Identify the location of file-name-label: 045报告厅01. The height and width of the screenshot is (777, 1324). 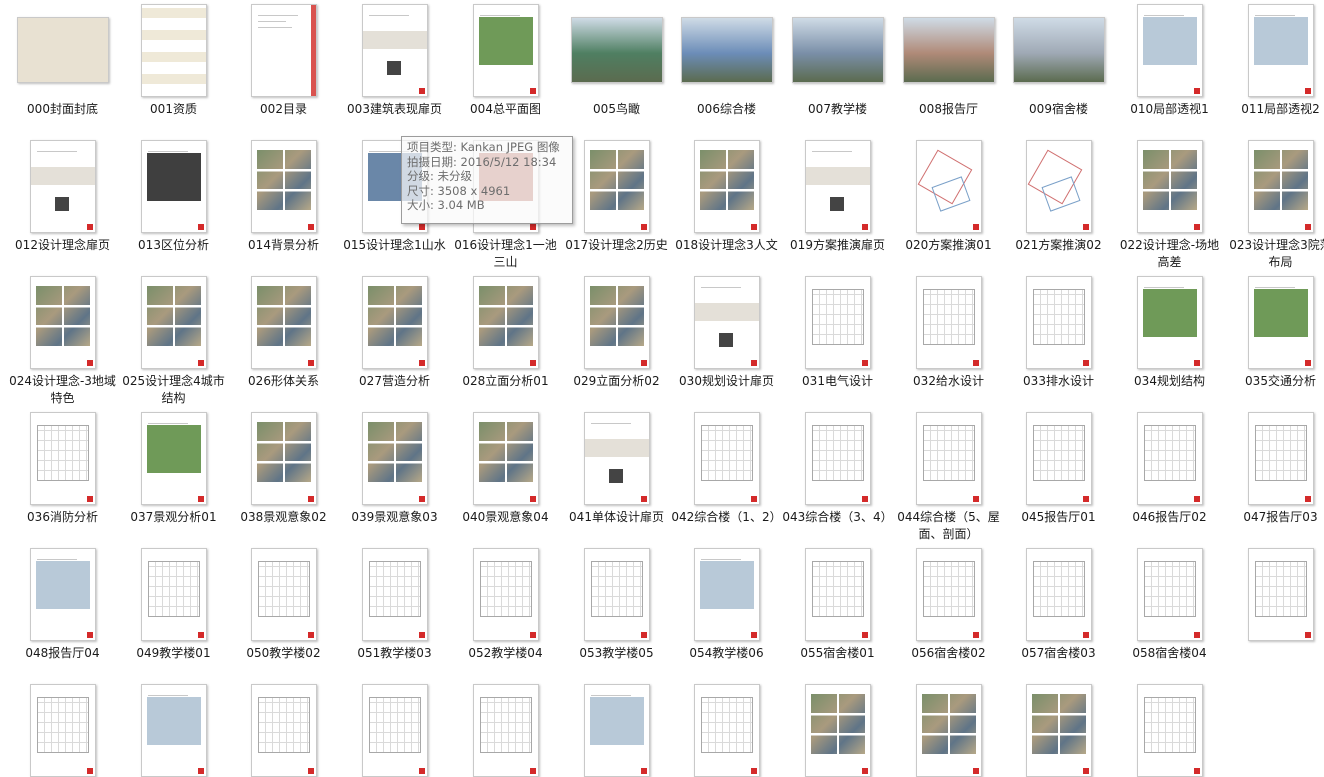
(1058, 517).